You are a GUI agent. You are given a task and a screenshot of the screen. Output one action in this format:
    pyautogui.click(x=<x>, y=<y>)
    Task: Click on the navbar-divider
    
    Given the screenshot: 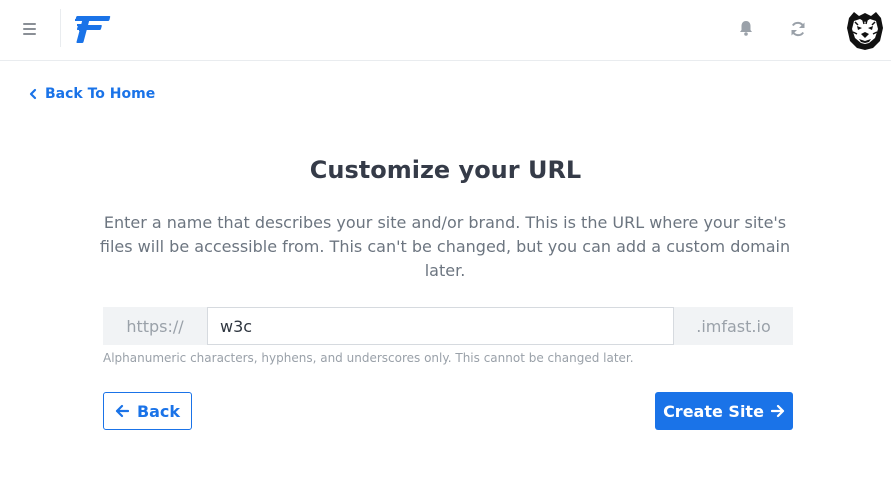 What is the action you would take?
    pyautogui.click(x=60, y=28)
    